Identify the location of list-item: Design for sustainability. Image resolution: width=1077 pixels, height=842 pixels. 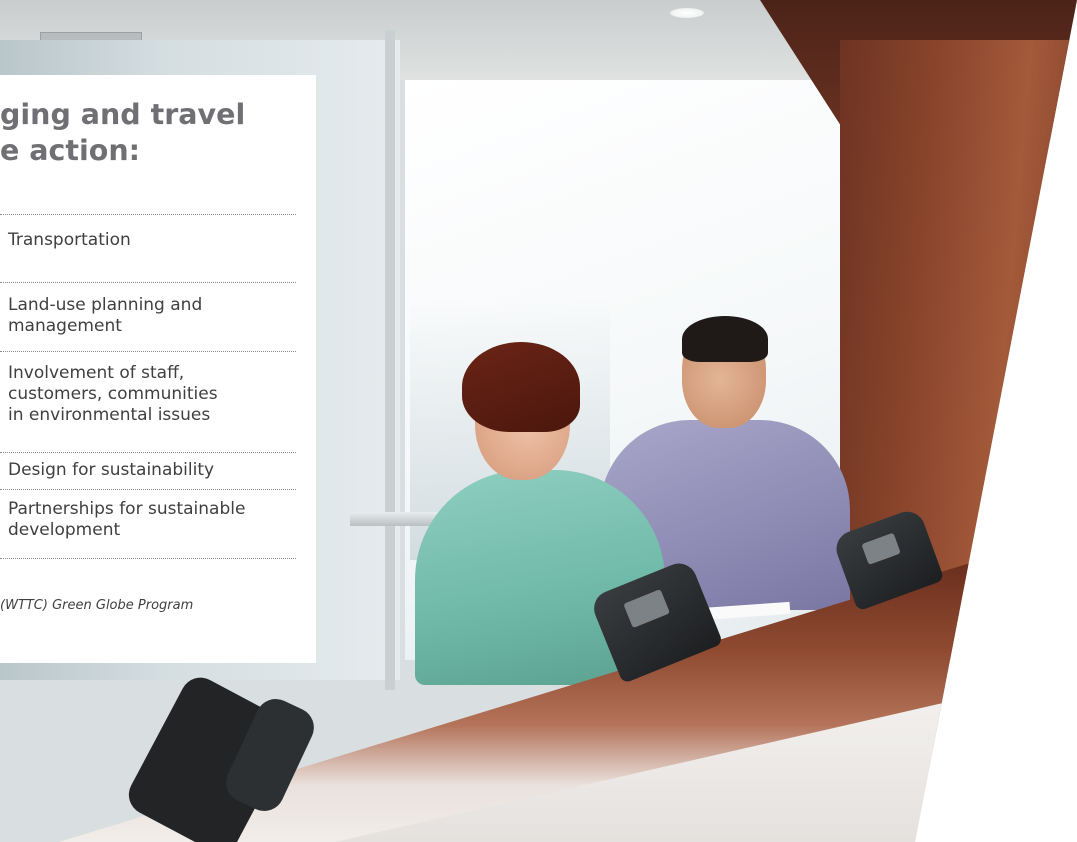
(148, 471).